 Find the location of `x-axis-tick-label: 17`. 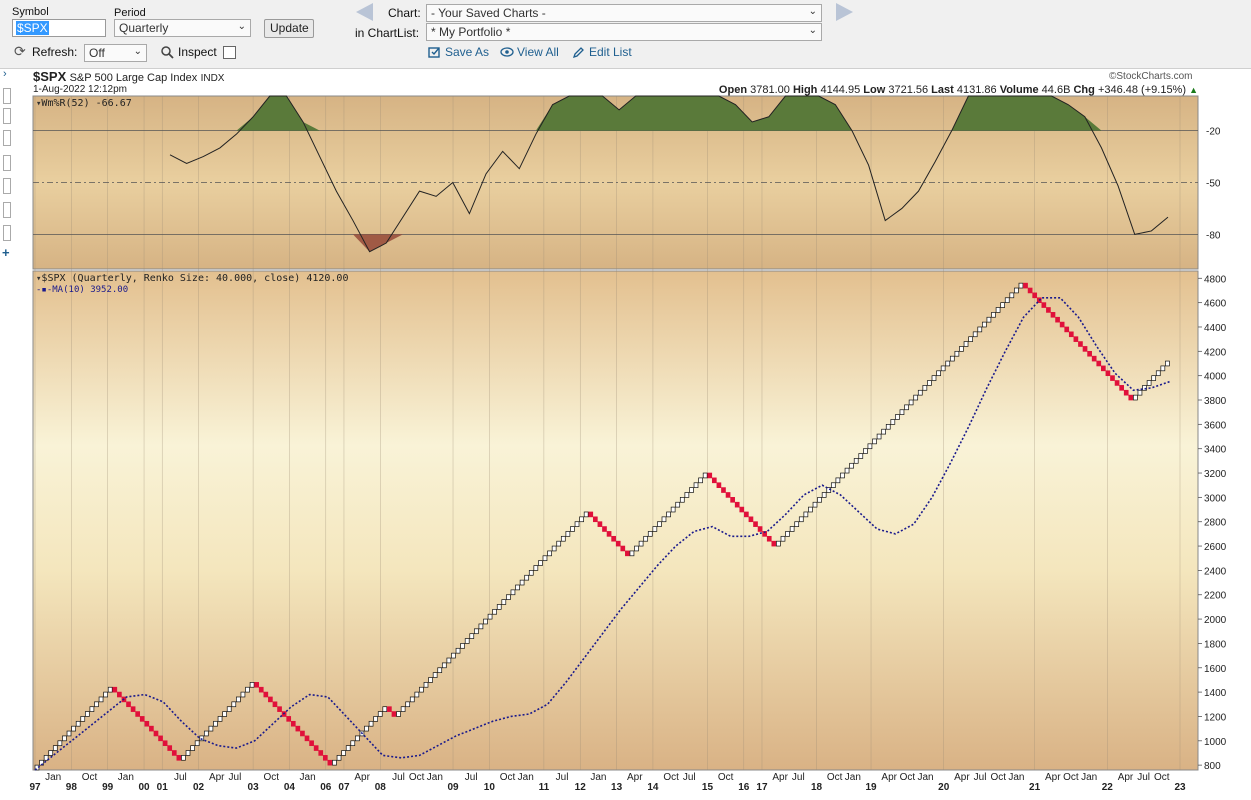

x-axis-tick-label: 17 is located at coordinates (762, 787).